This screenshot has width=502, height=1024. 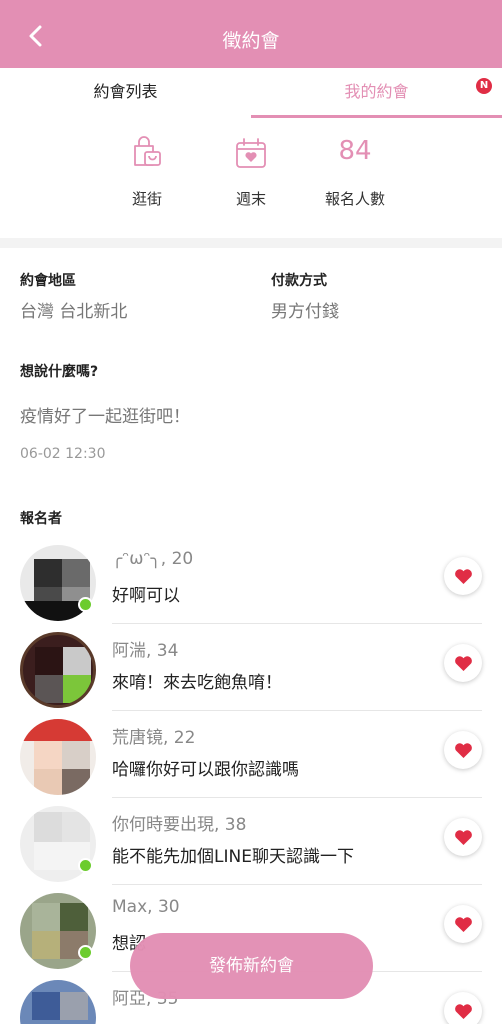 What do you see at coordinates (250, 199) in the screenshot?
I see `stat-time-label: 週末` at bounding box center [250, 199].